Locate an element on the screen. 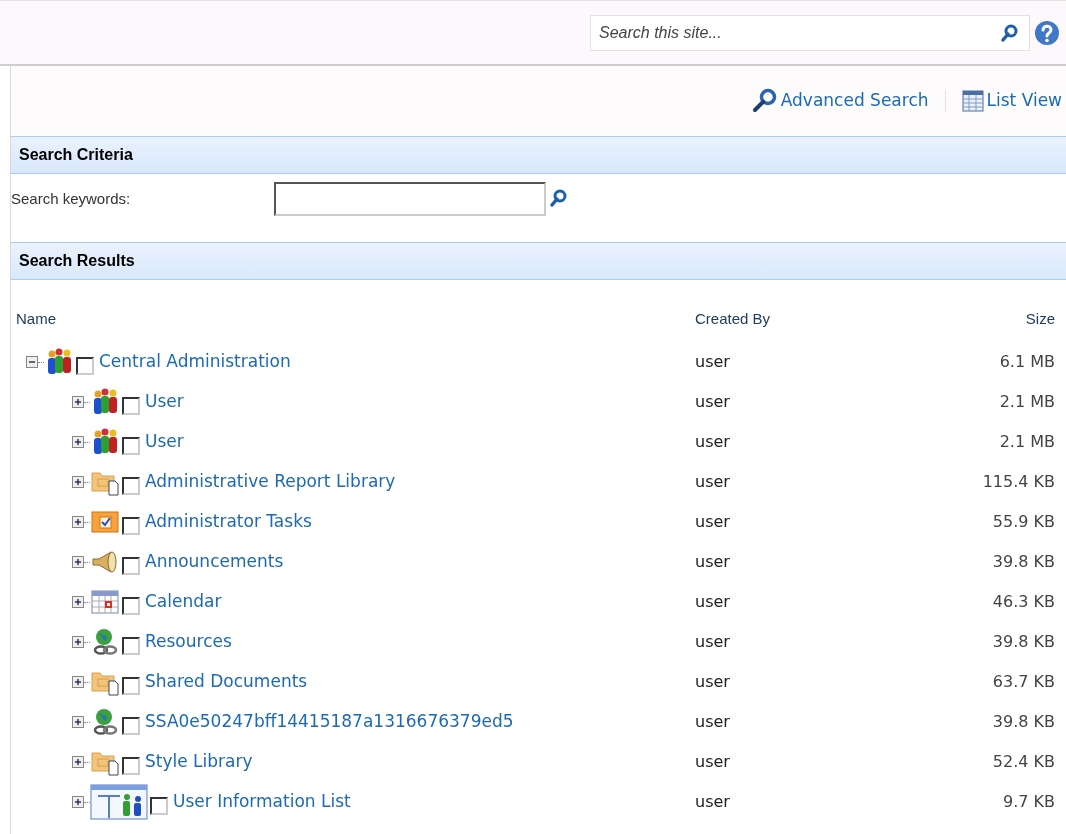 This screenshot has width=1066, height=834. item-link: SSA0e50247bff14415187a1316676379ed5 is located at coordinates (329, 722).